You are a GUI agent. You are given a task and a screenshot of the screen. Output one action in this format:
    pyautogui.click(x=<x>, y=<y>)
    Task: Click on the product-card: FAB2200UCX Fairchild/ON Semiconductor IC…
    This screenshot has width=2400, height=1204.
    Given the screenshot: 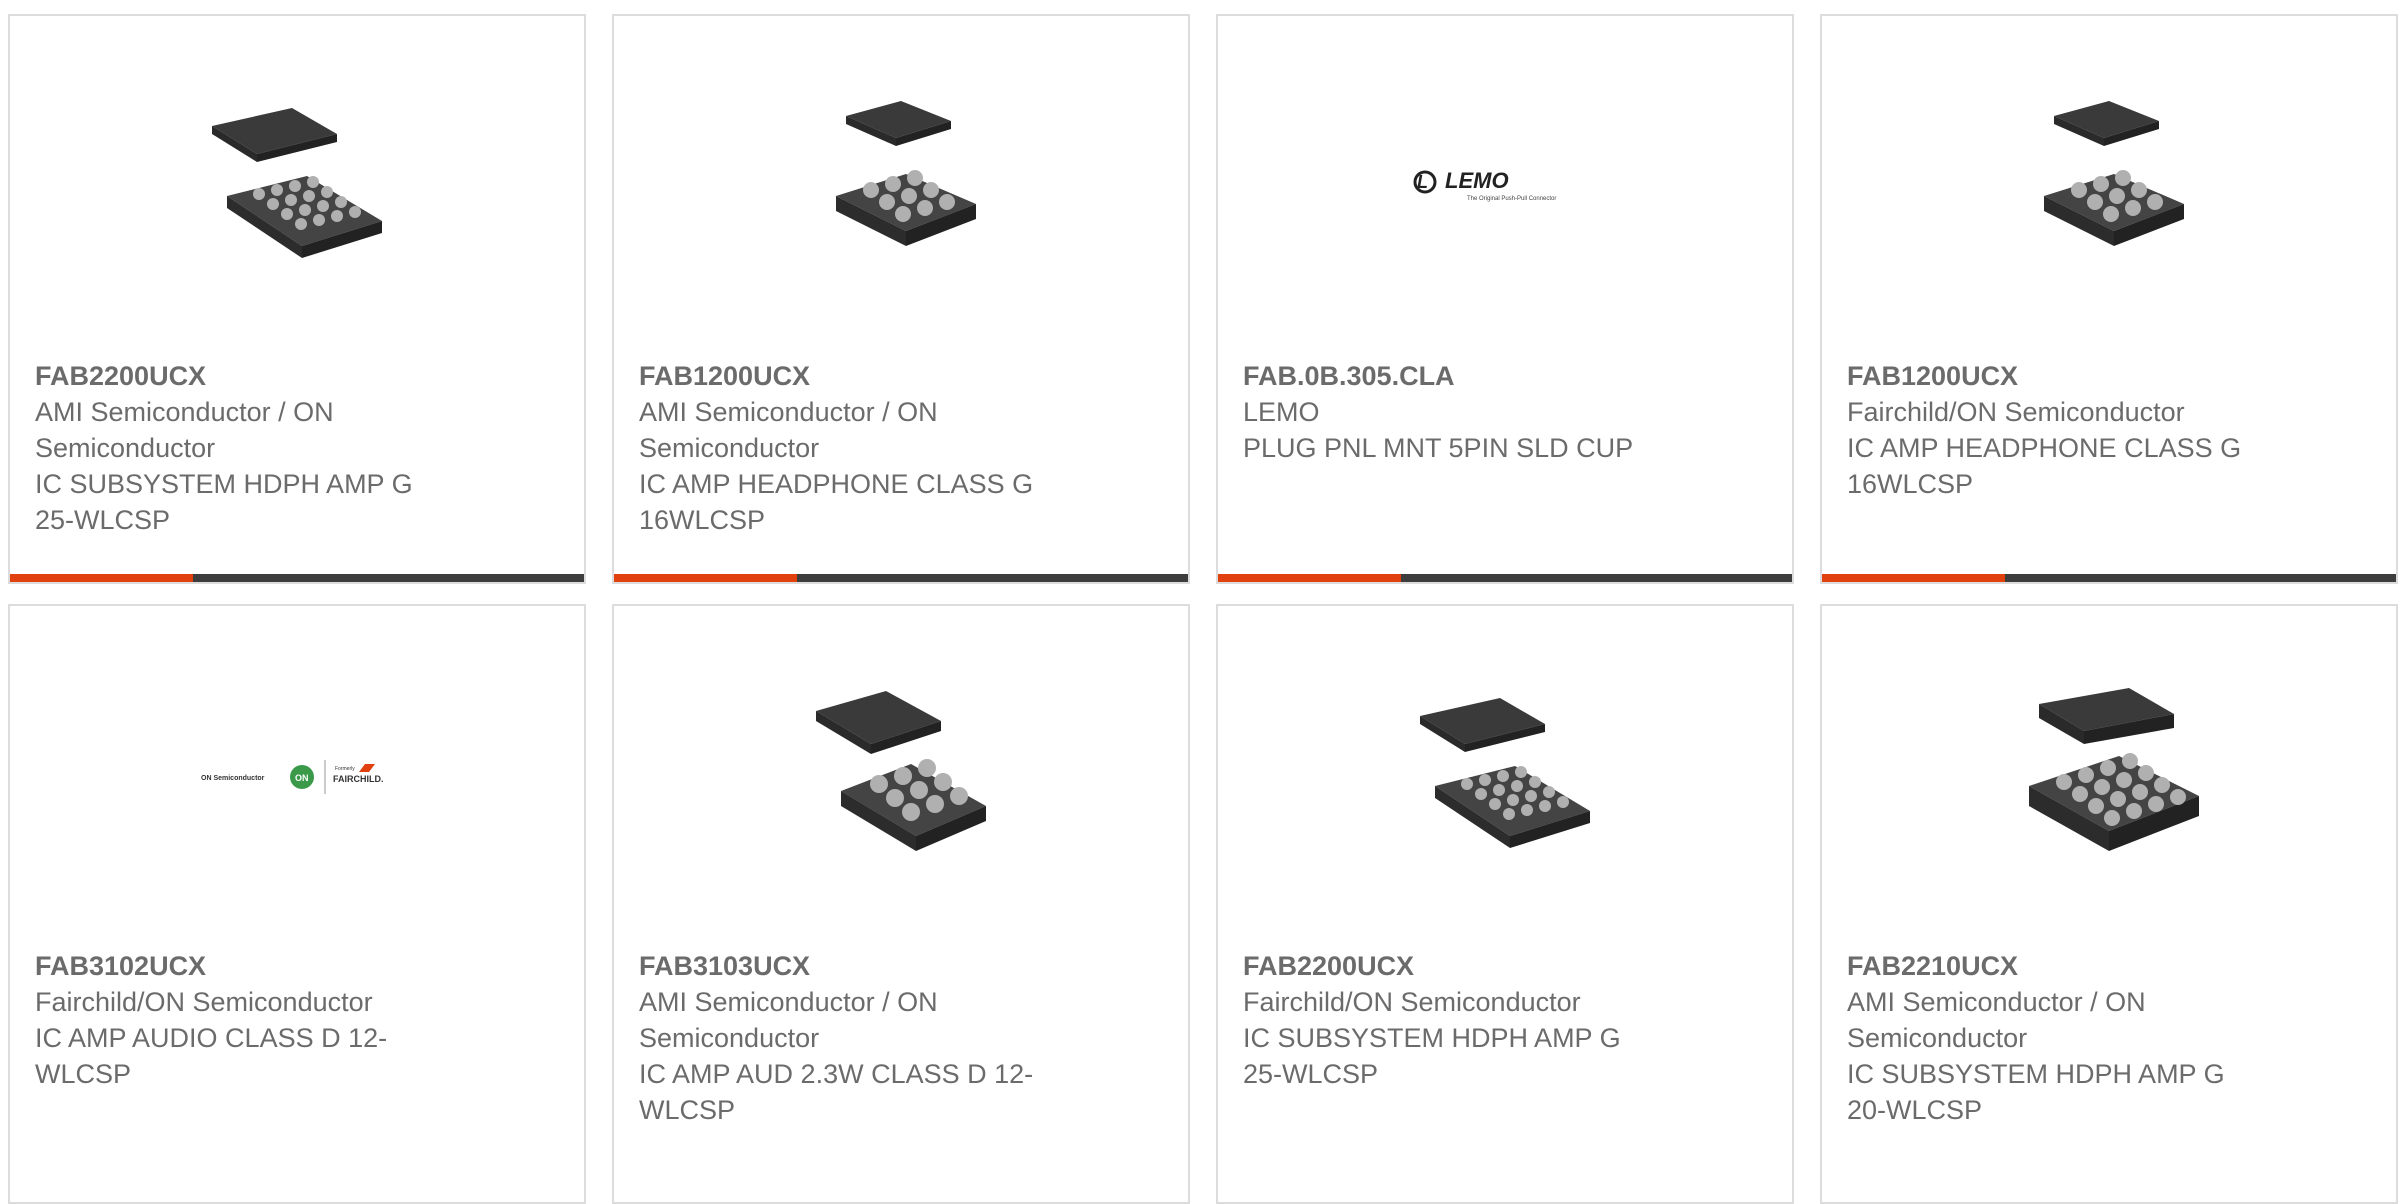 What is the action you would take?
    pyautogui.click(x=1505, y=904)
    